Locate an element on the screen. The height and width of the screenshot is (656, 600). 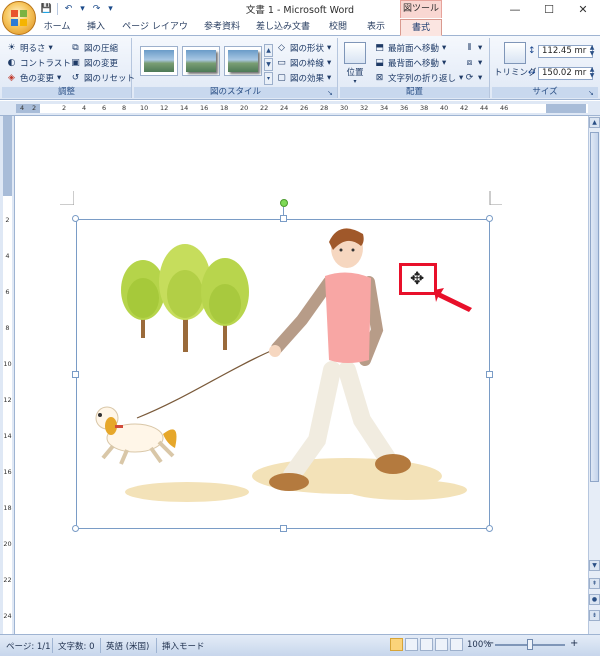
zoom-slider-knob is located at coordinates (530, 644).